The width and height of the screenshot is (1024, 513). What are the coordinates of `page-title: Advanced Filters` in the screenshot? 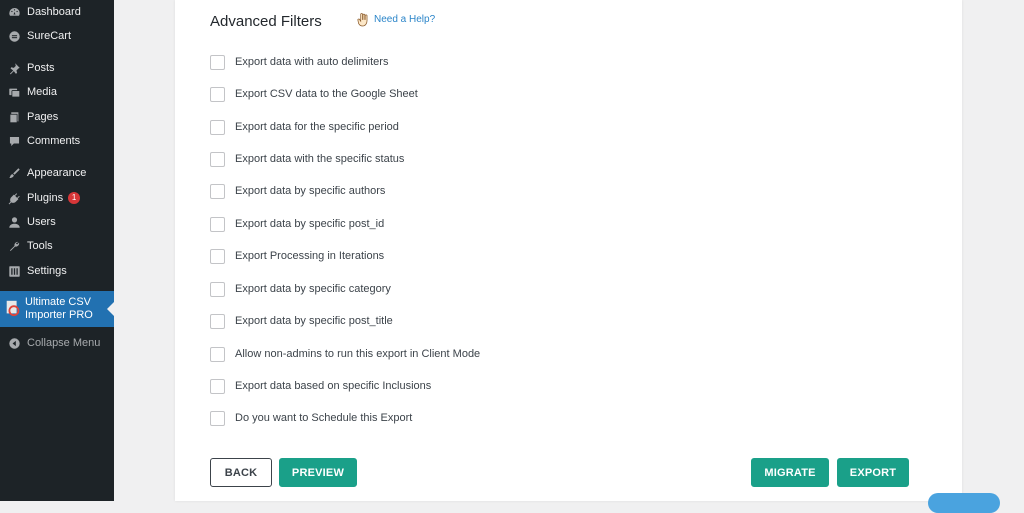 It's located at (266, 21).